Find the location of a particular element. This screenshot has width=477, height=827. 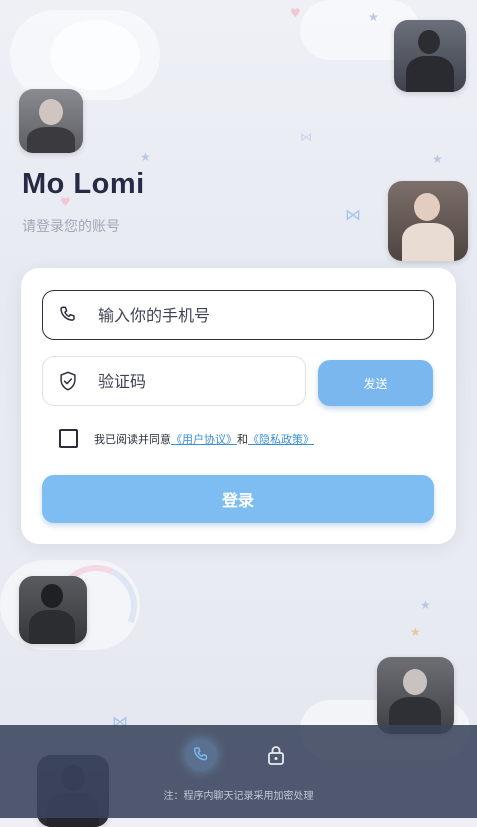

mascot-decoration is located at coordinates (95, 55).